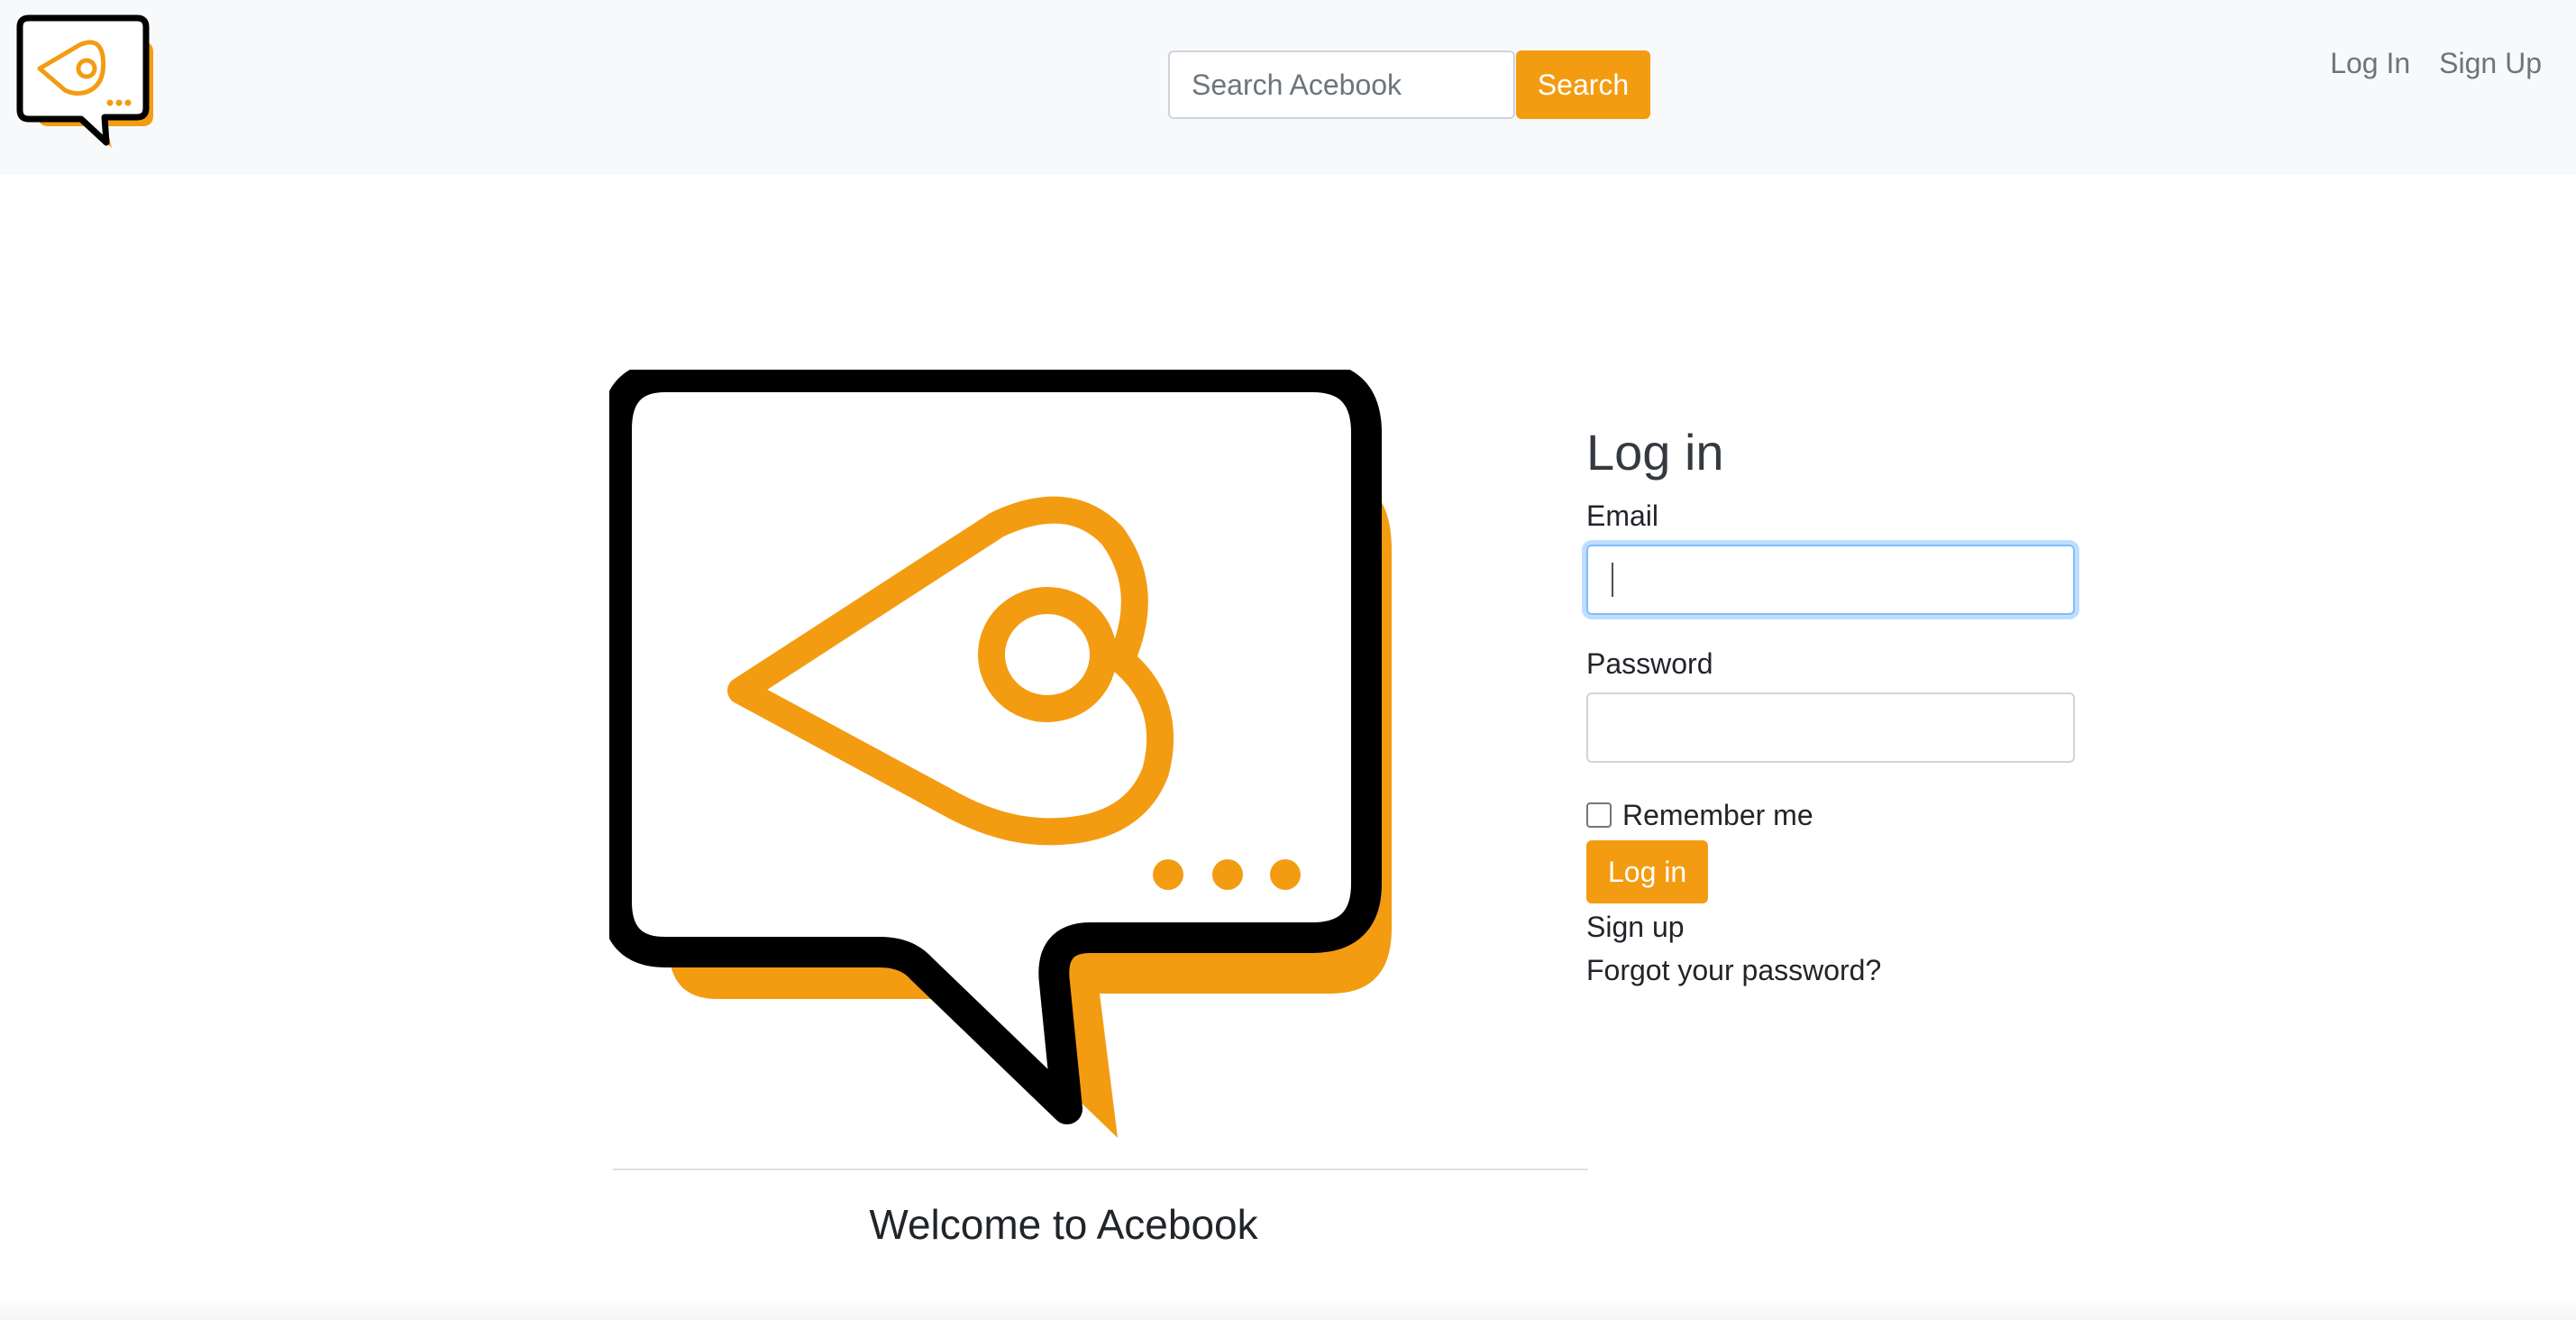 The width and height of the screenshot is (2576, 1320). I want to click on password-field, so click(1830, 727).